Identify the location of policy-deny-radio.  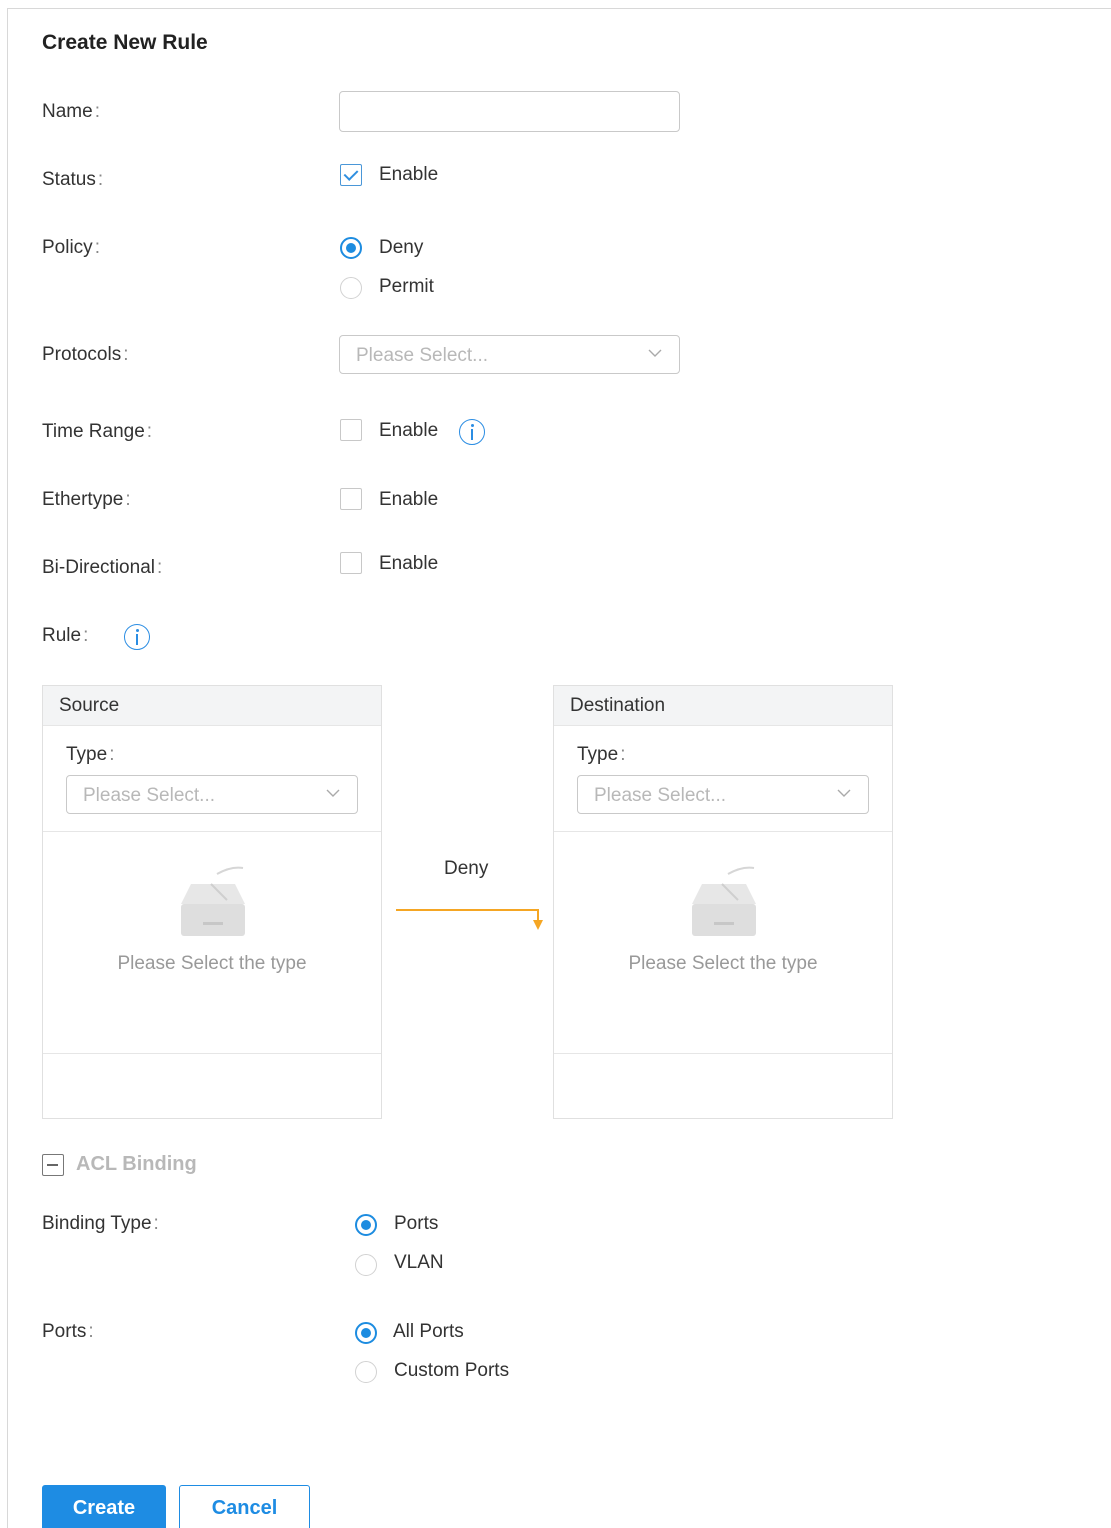
(351, 248).